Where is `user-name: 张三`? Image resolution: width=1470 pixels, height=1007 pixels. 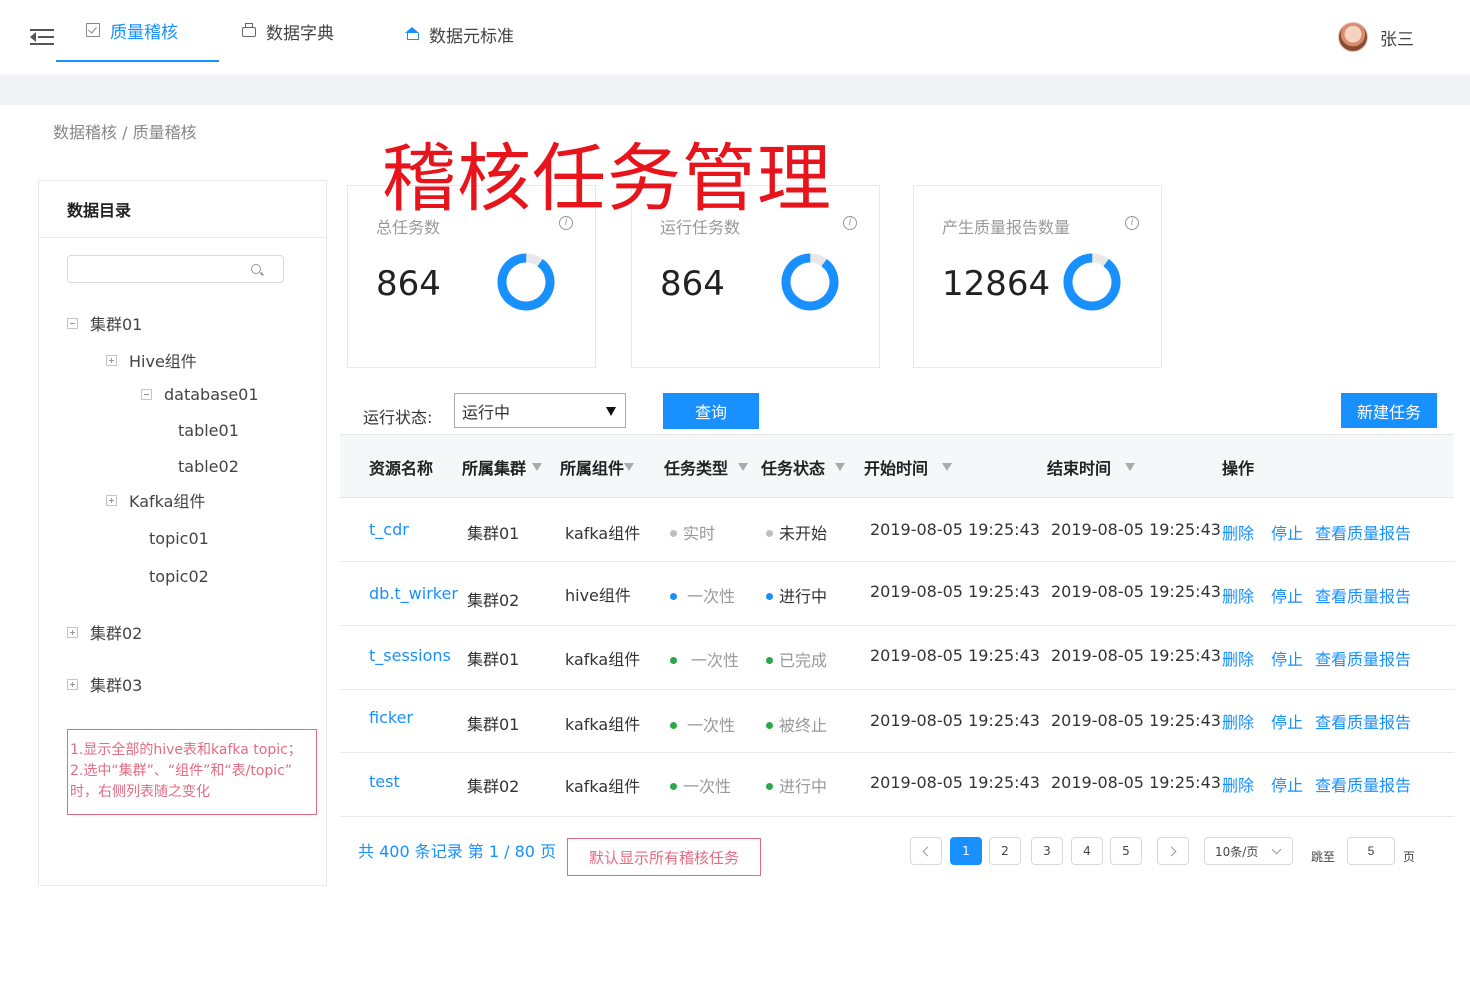
user-name: 张三 is located at coordinates (1397, 39).